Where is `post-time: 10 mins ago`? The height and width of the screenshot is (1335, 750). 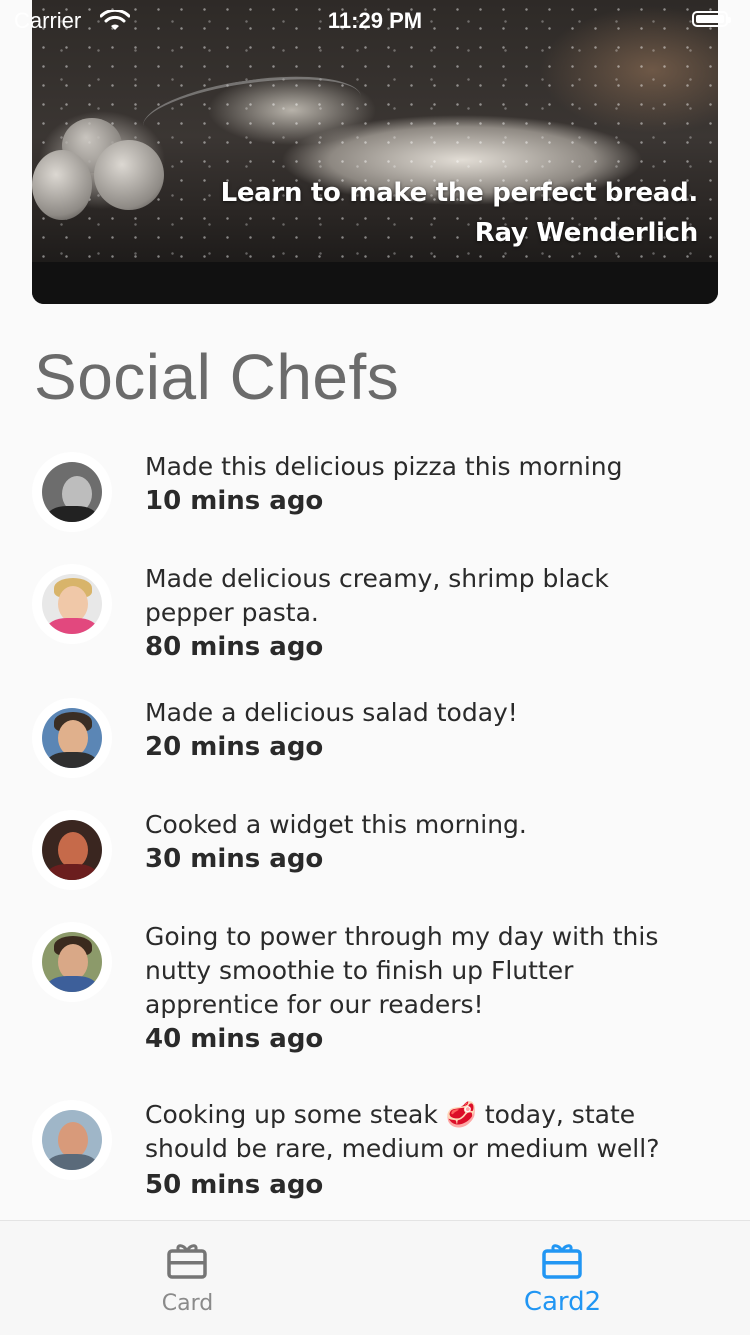
post-time: 10 mins ago is located at coordinates (234, 501).